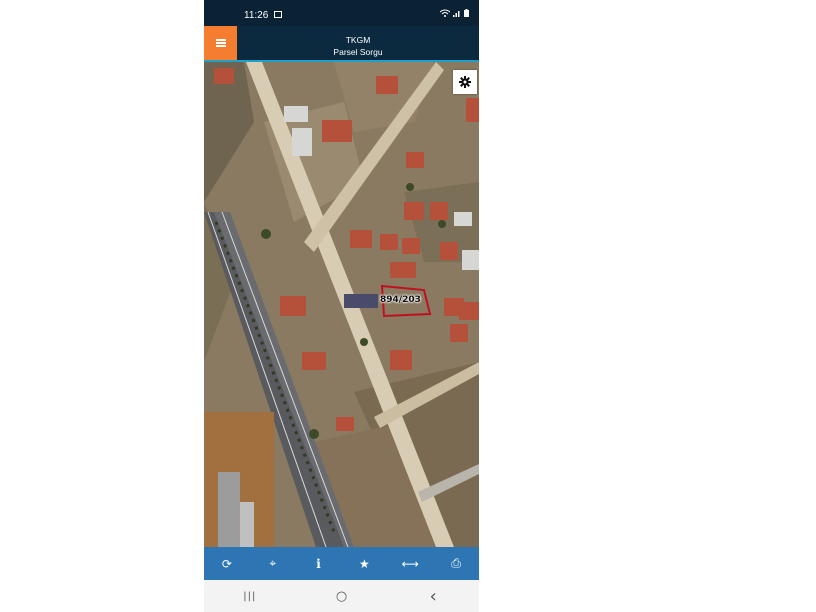 The image size is (816, 612). I want to click on measure-icon: ⟷, so click(410, 563).